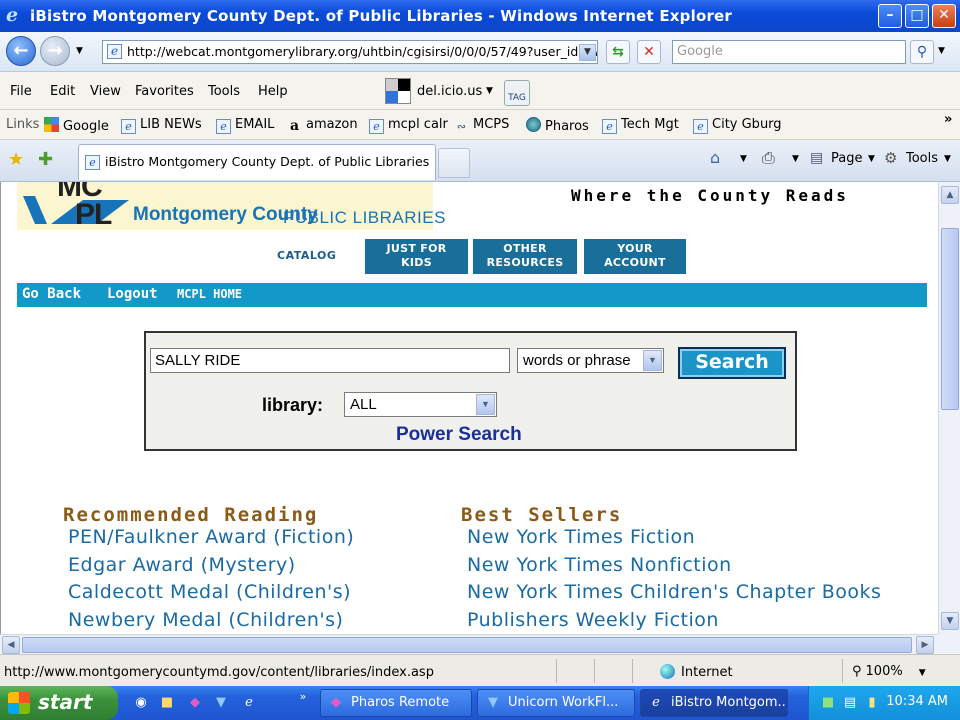  What do you see at coordinates (871, 159) in the screenshot?
I see `page-dropdown-icon: ▼` at bounding box center [871, 159].